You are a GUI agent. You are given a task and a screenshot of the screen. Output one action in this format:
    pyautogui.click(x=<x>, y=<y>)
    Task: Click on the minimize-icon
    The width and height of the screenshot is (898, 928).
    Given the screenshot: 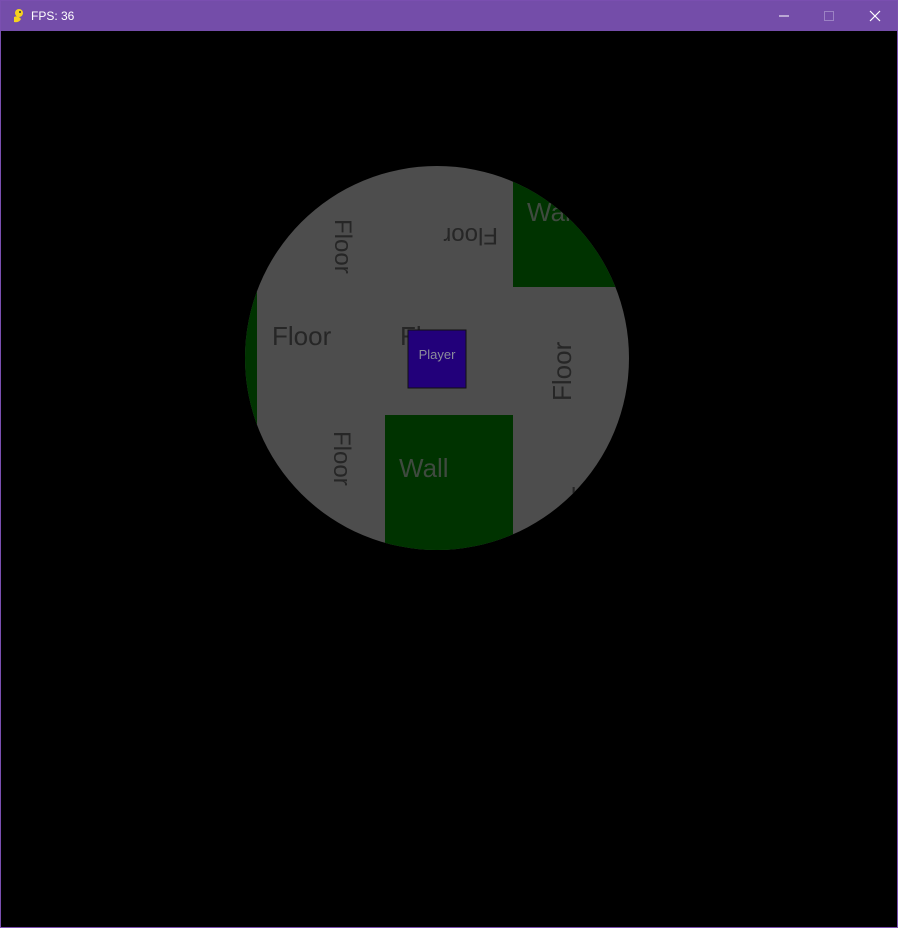 What is the action you would take?
    pyautogui.click(x=784, y=16)
    